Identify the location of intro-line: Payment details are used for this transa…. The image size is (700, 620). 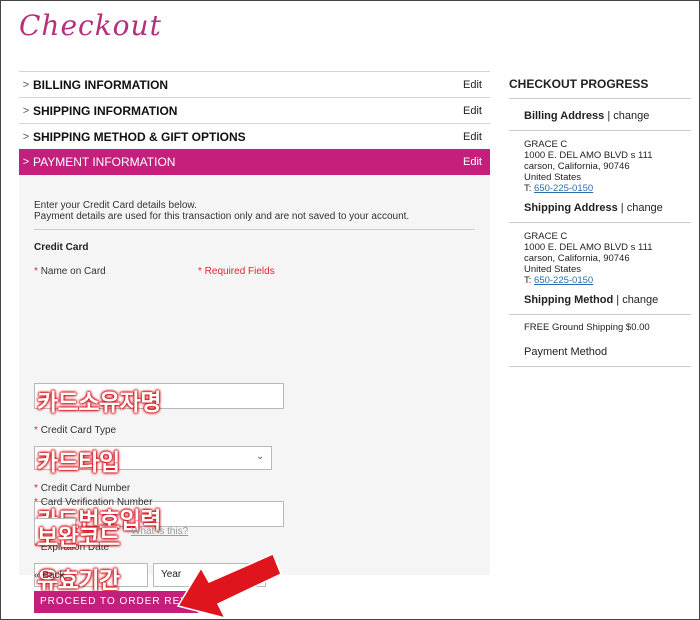
(222, 216).